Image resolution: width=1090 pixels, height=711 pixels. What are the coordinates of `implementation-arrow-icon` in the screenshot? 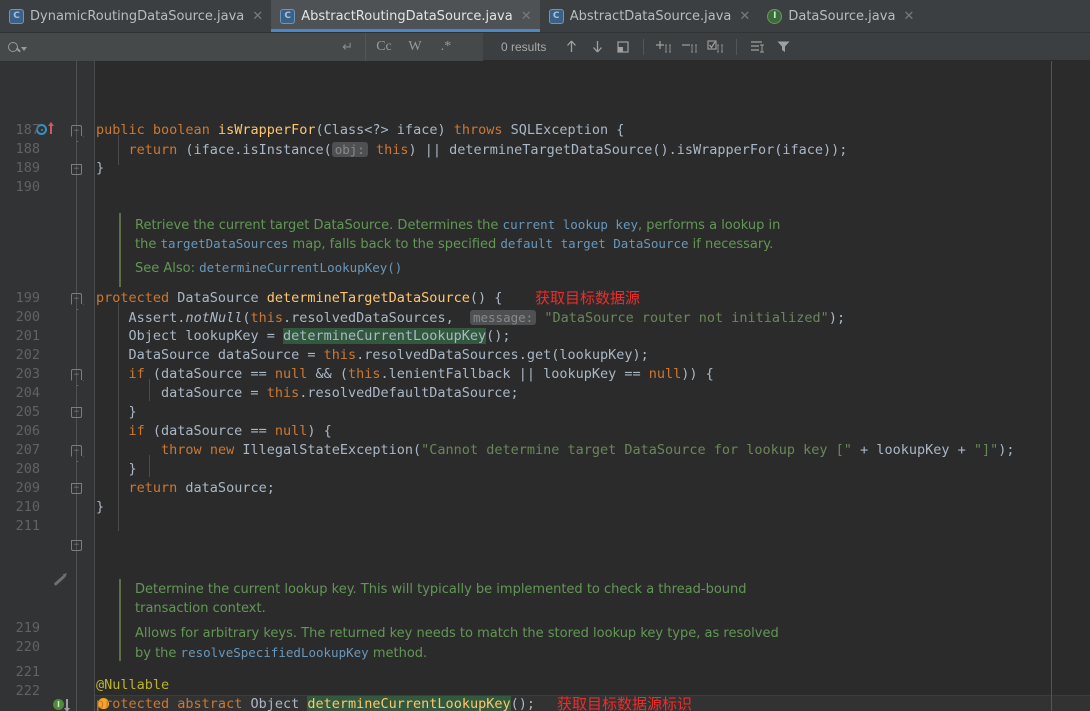 It's located at (66, 705).